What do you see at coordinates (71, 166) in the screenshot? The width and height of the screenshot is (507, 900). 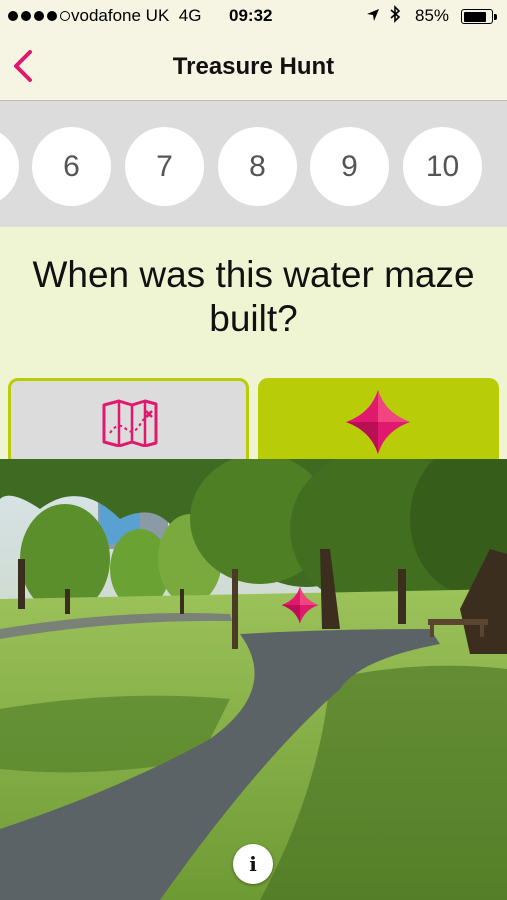 I see `question-number-6: 6` at bounding box center [71, 166].